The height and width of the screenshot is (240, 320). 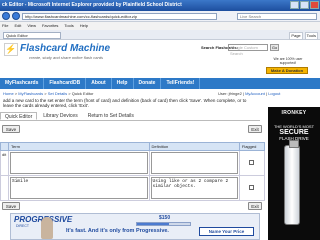 What do you see at coordinates (68, 26) in the screenshot?
I see `menu-tools: Tools` at bounding box center [68, 26].